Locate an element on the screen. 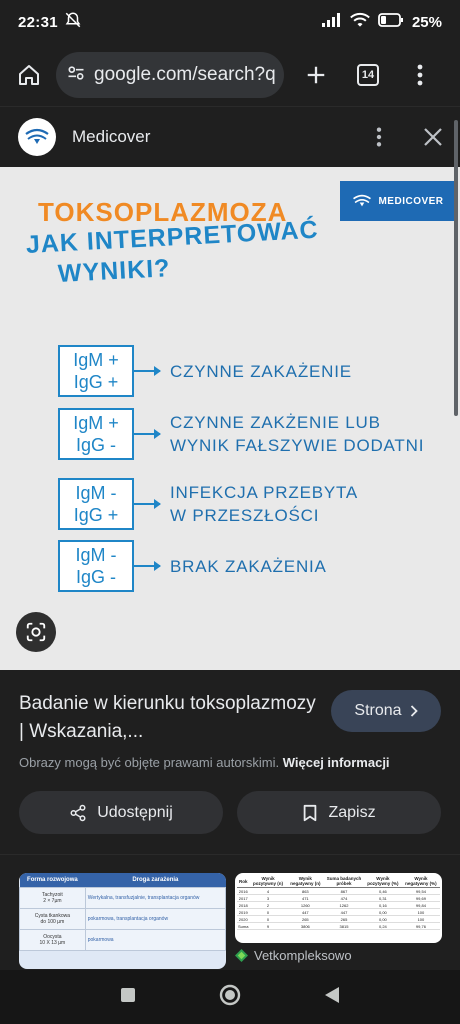  lens-icon is located at coordinates (36, 632).